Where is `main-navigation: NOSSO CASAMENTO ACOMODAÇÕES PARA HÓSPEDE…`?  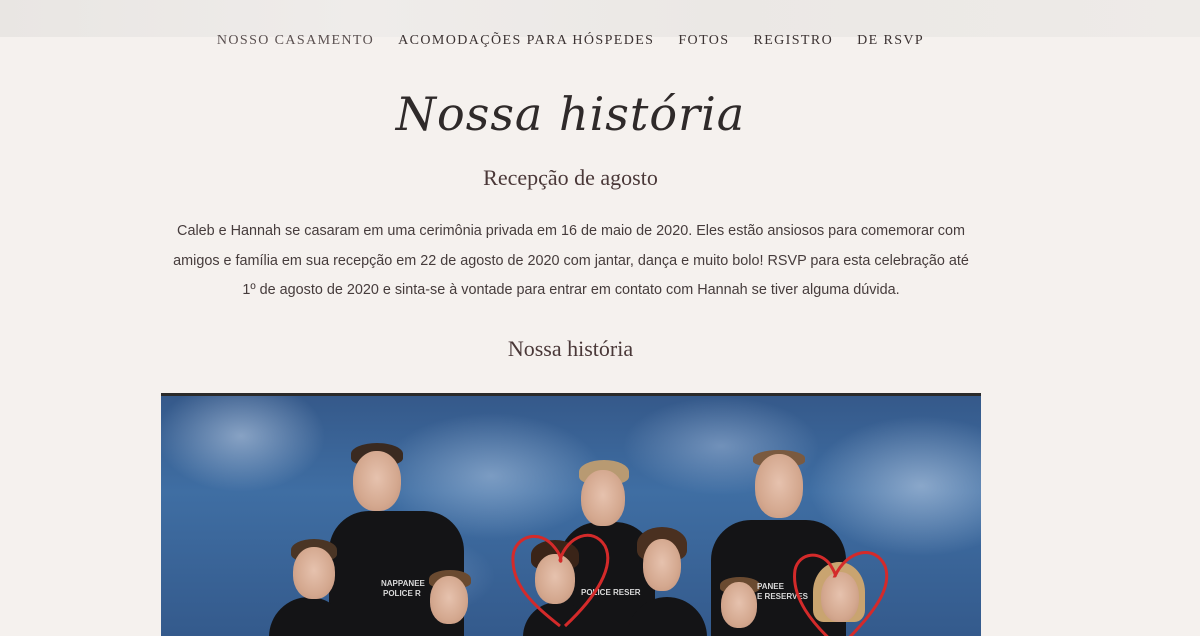 main-navigation: NOSSO CASAMENTO ACOMODAÇÕES PARA HÓSPEDE… is located at coordinates (570, 41).